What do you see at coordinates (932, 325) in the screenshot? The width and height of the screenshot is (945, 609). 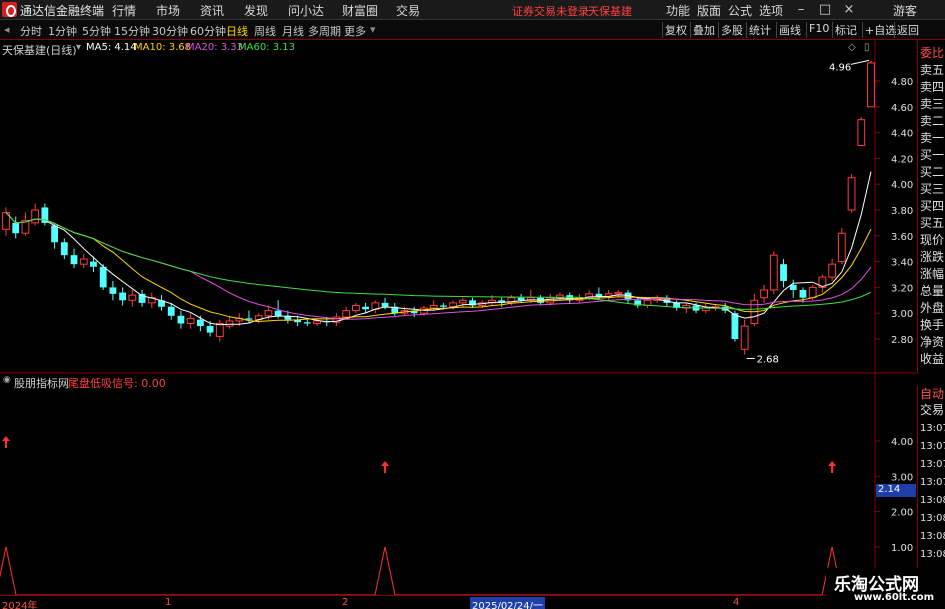 I see `side-row-label: 换手` at bounding box center [932, 325].